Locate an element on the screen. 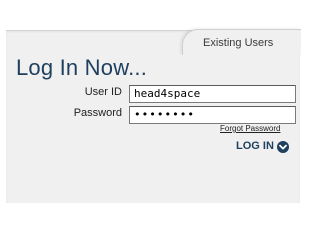 The width and height of the screenshot is (320, 240). tab-existing-users-label: Existing Users is located at coordinates (238, 43).